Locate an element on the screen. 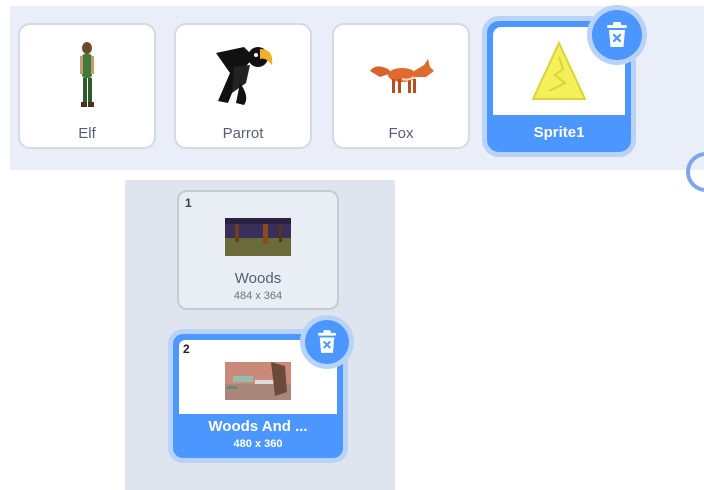 Image resolution: width=704 pixels, height=490 pixels. backdrop-number: 2 is located at coordinates (186, 349).